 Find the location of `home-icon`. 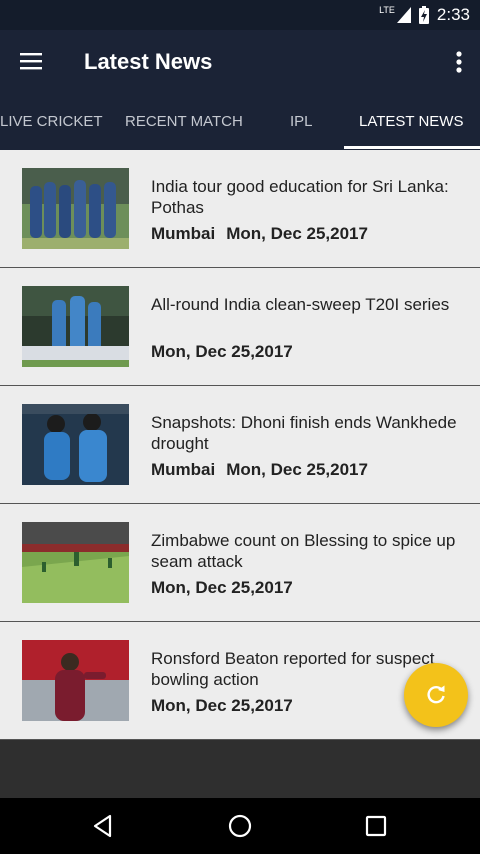

home-icon is located at coordinates (240, 826).